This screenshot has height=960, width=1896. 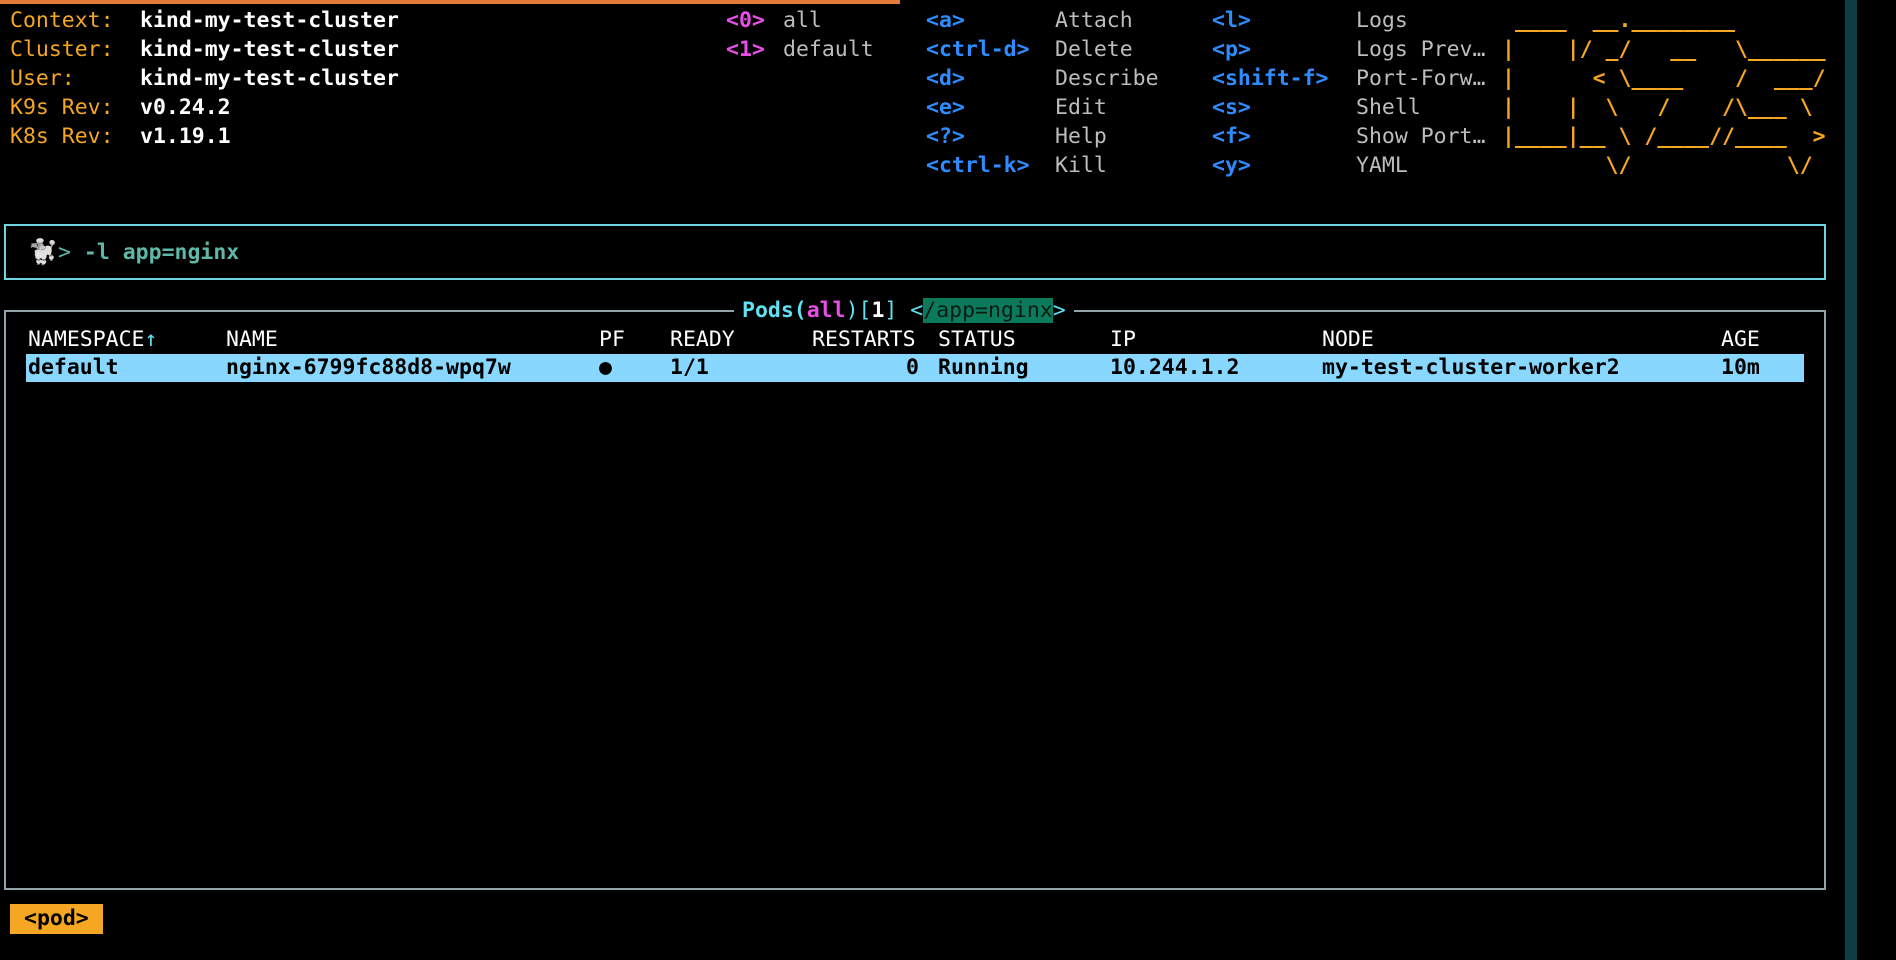 What do you see at coordinates (1231, 20) in the screenshot?
I see `shortcut-key: <l>` at bounding box center [1231, 20].